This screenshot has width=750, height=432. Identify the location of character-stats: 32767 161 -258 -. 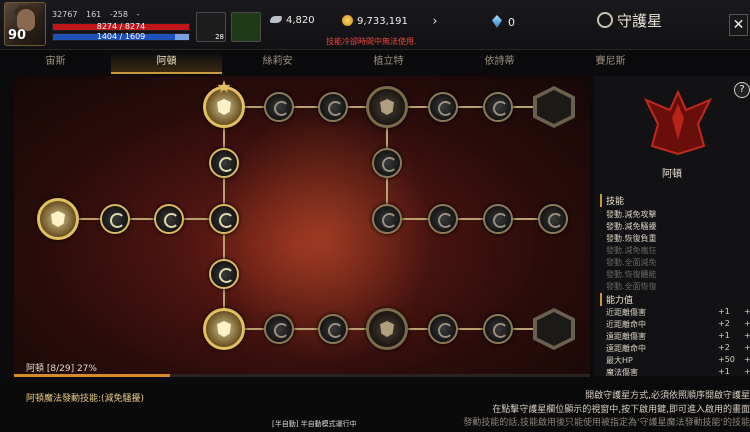
(98, 14).